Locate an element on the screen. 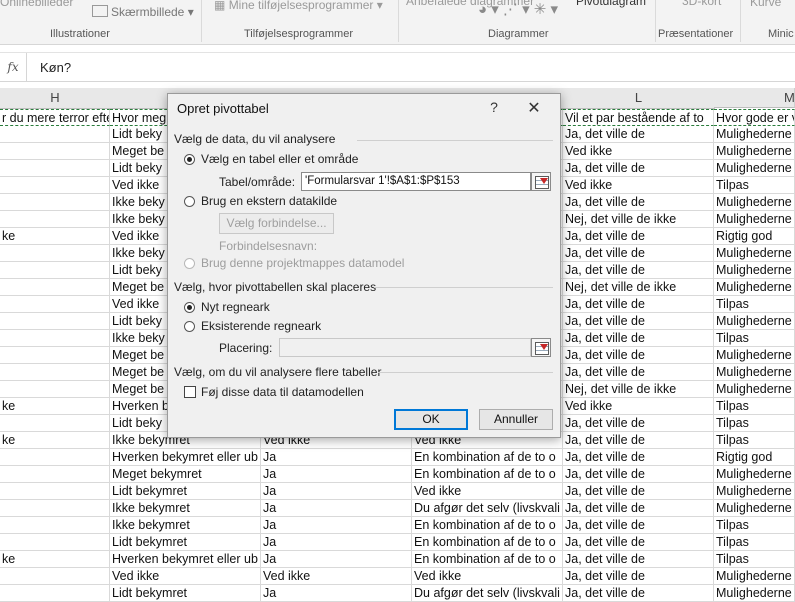 This screenshot has height=602, width=795. radio-new-sheet is located at coordinates (189, 307).